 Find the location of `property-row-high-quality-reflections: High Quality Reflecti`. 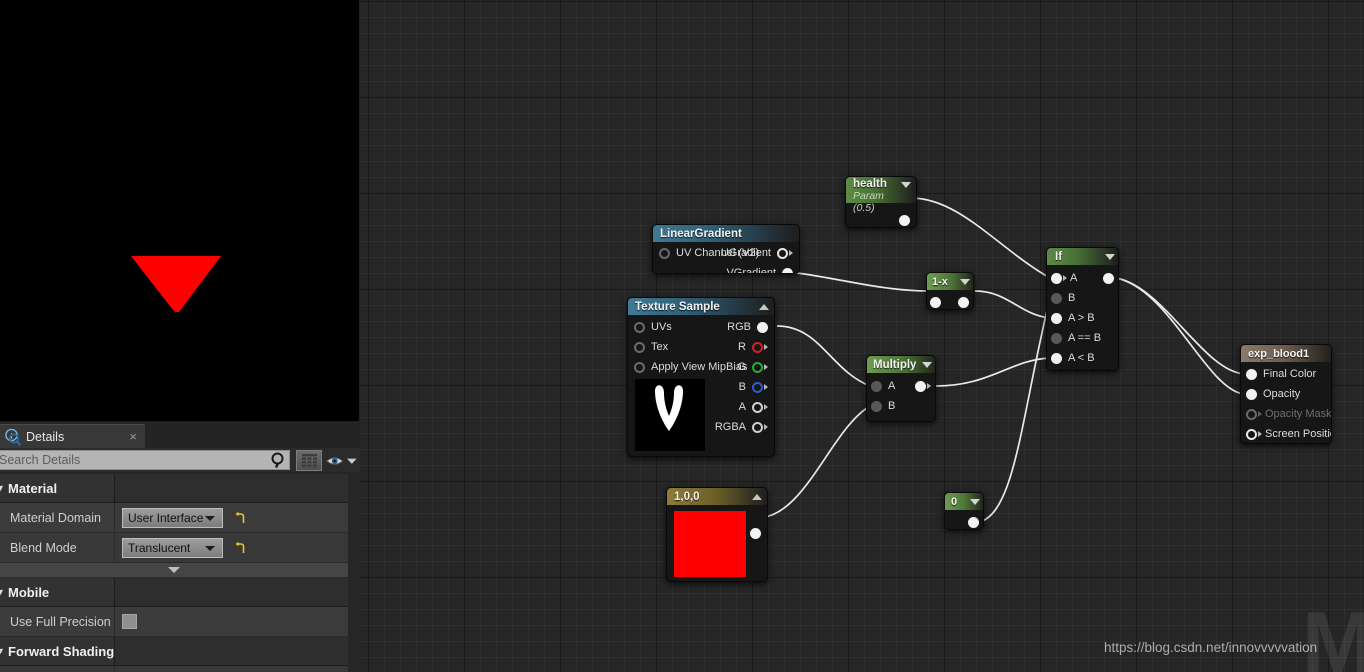

property-row-high-quality-reflections: High Quality Reflecti is located at coordinates (174, 669).